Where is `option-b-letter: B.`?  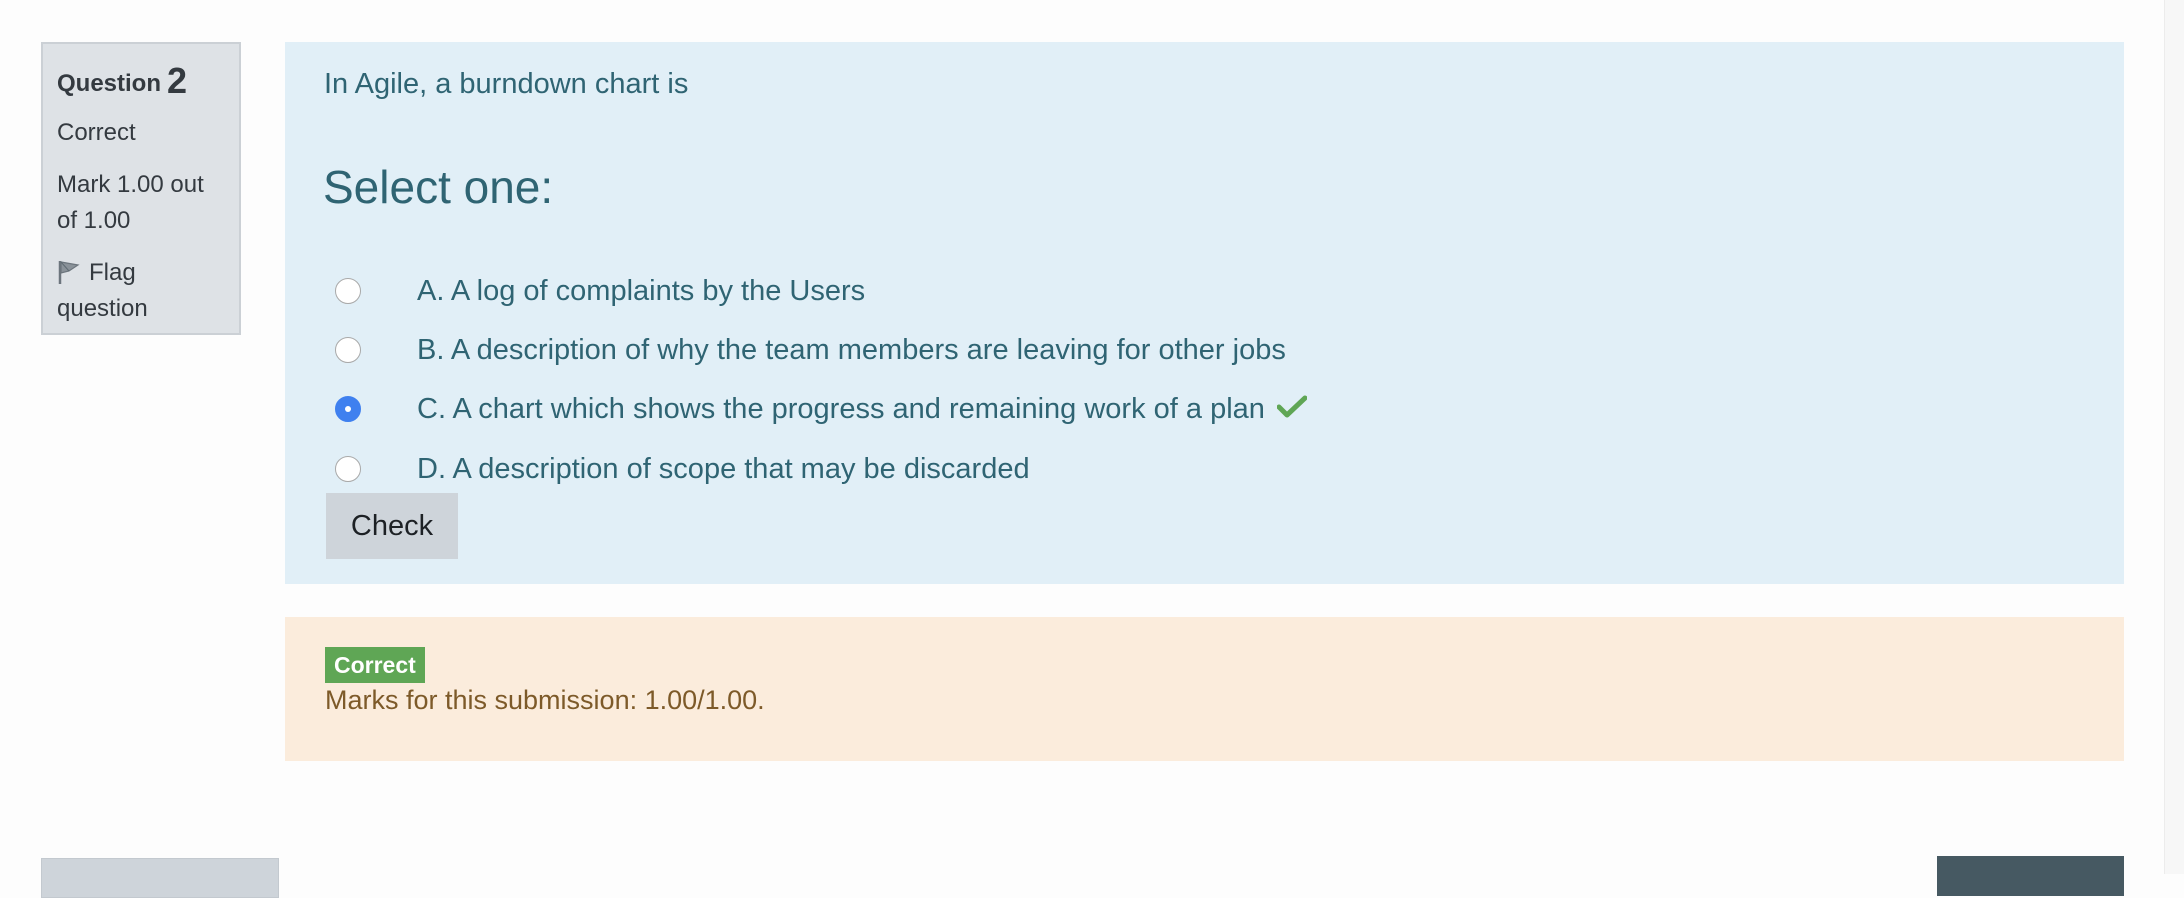 option-b-letter: B. is located at coordinates (431, 349).